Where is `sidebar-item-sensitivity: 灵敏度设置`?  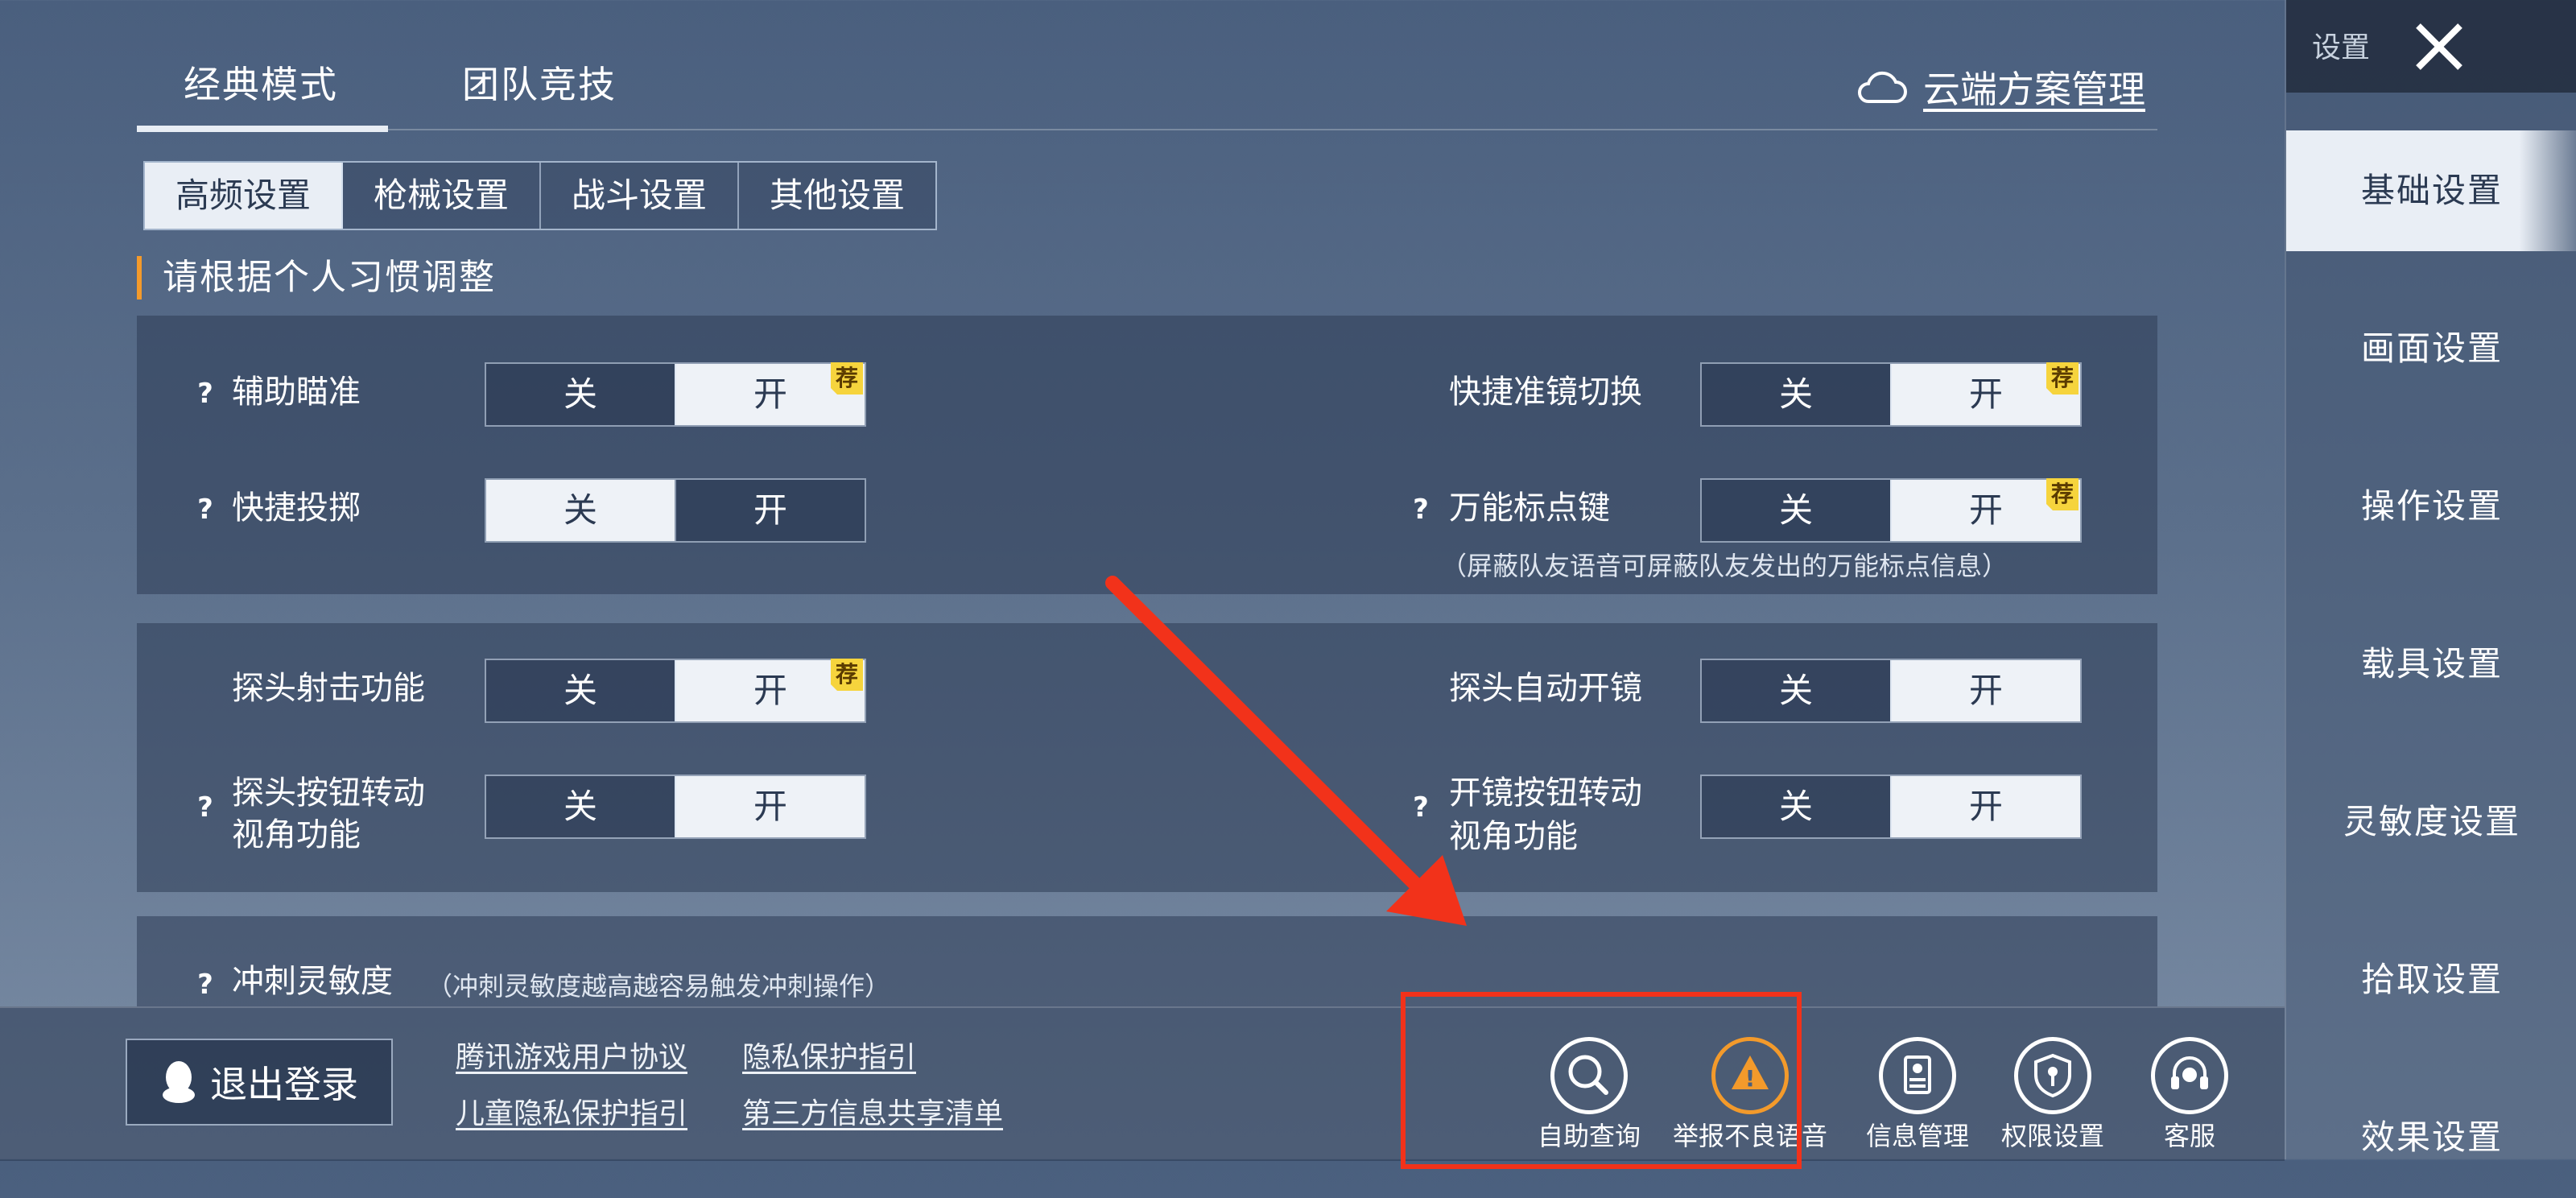
sidebar-item-sensitivity: 灵敏度设置 is located at coordinates (2431, 822).